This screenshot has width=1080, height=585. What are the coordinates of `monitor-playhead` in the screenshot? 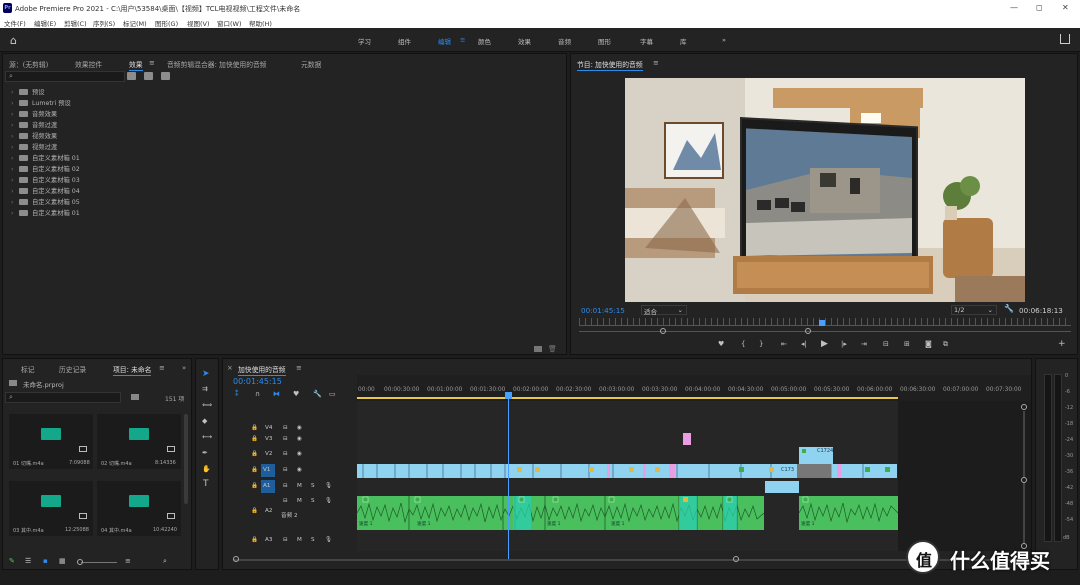 It's located at (822, 323).